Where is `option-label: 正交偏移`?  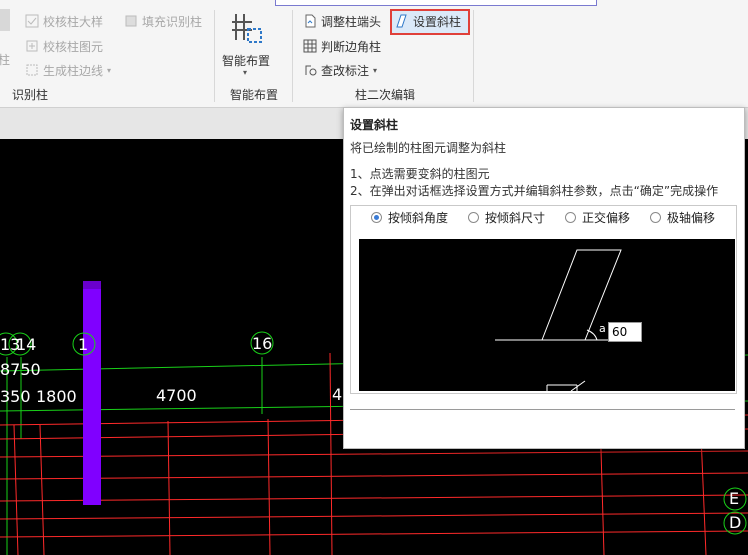
option-label: 正交偏移 is located at coordinates (606, 218).